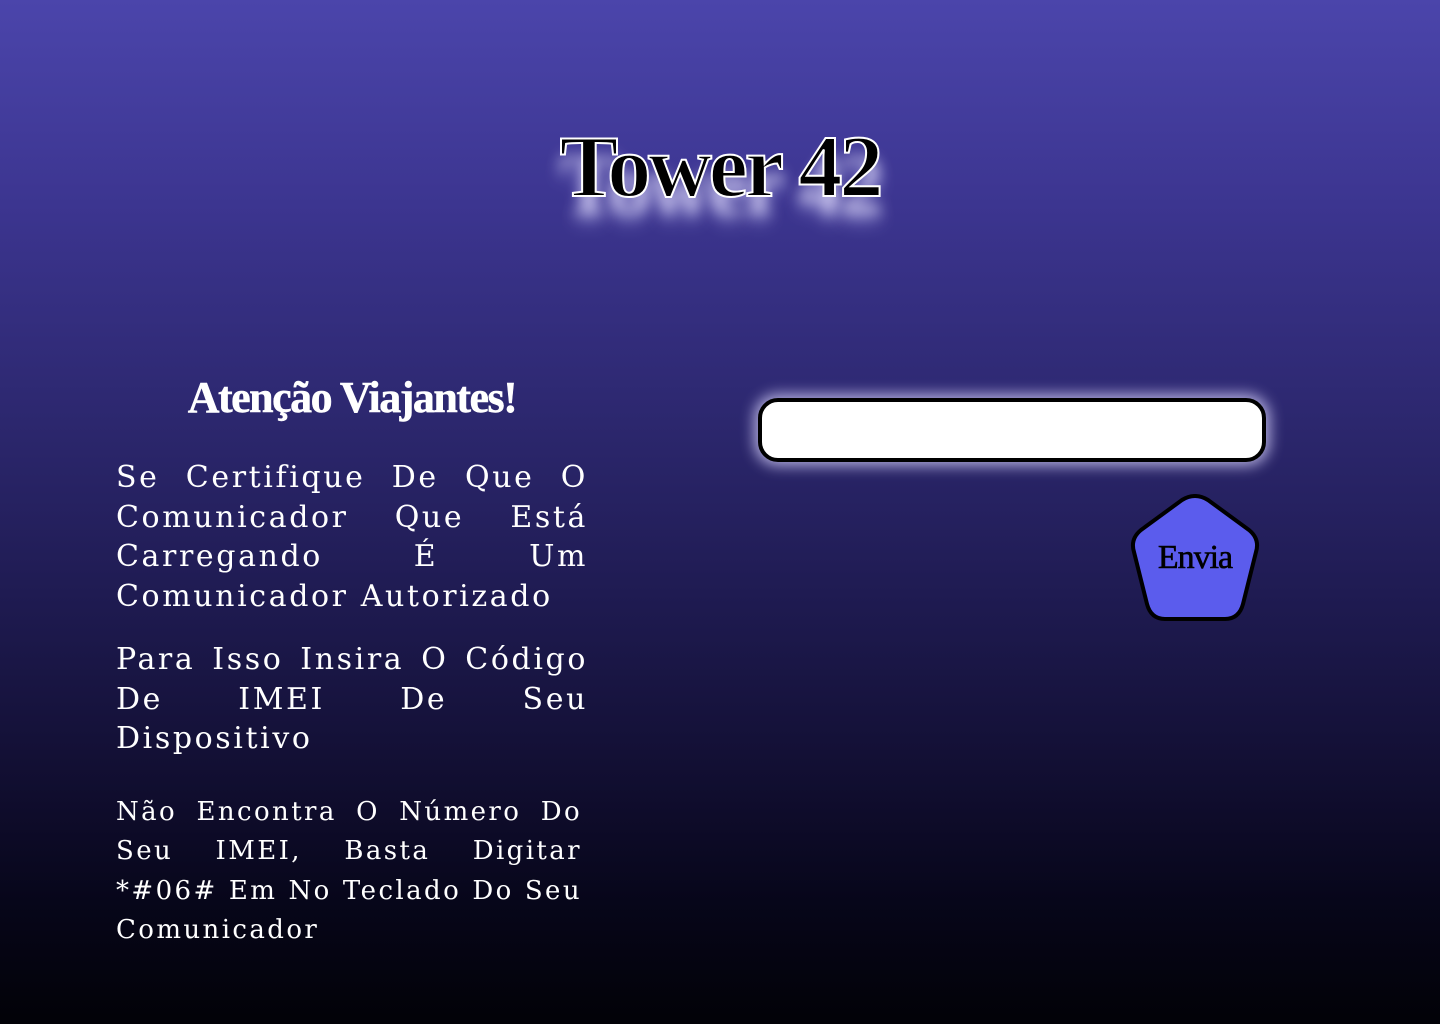  I want to click on notice-heading: Atenção Viajantes!, so click(352, 398).